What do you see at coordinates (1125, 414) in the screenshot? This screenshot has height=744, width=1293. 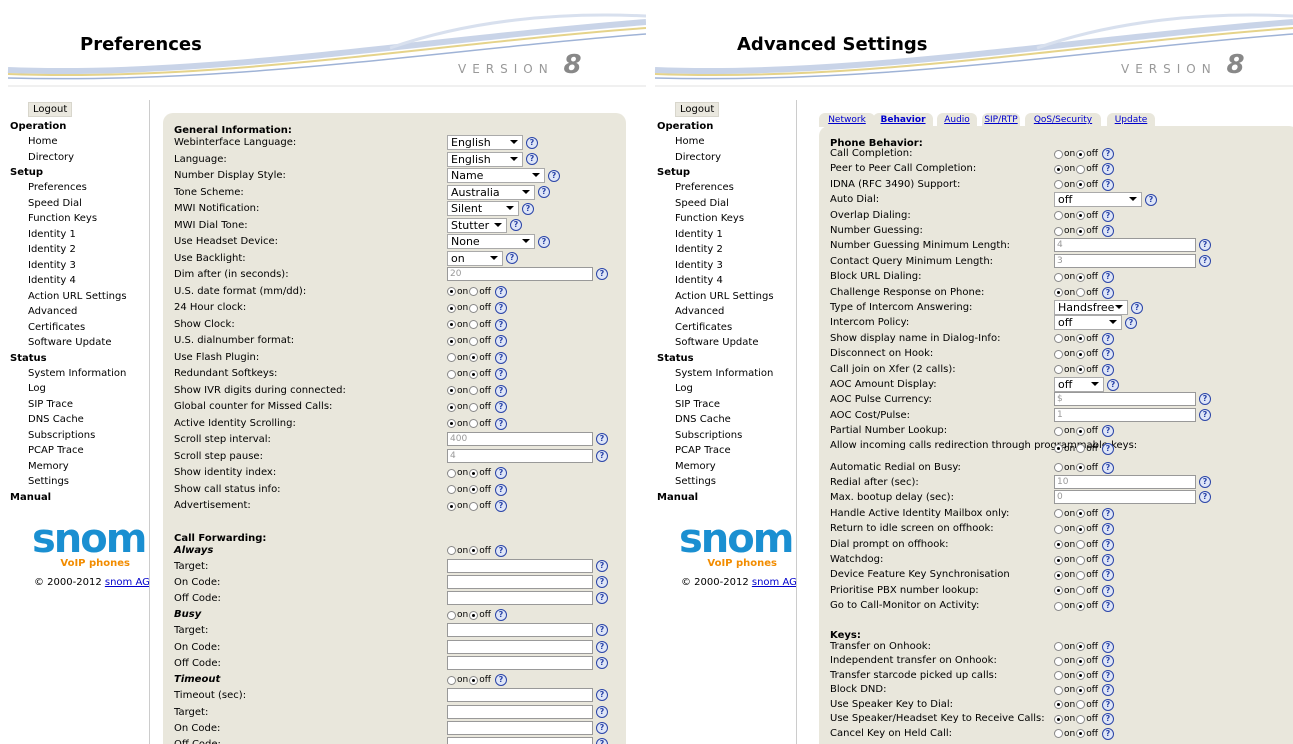 I see `text-input: 1` at bounding box center [1125, 414].